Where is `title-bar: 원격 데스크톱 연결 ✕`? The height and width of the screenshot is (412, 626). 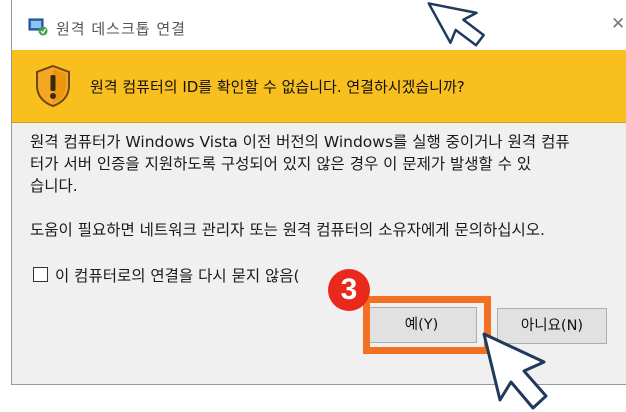
title-bar: 원격 데스크톱 연결 ✕ is located at coordinates (319, 25).